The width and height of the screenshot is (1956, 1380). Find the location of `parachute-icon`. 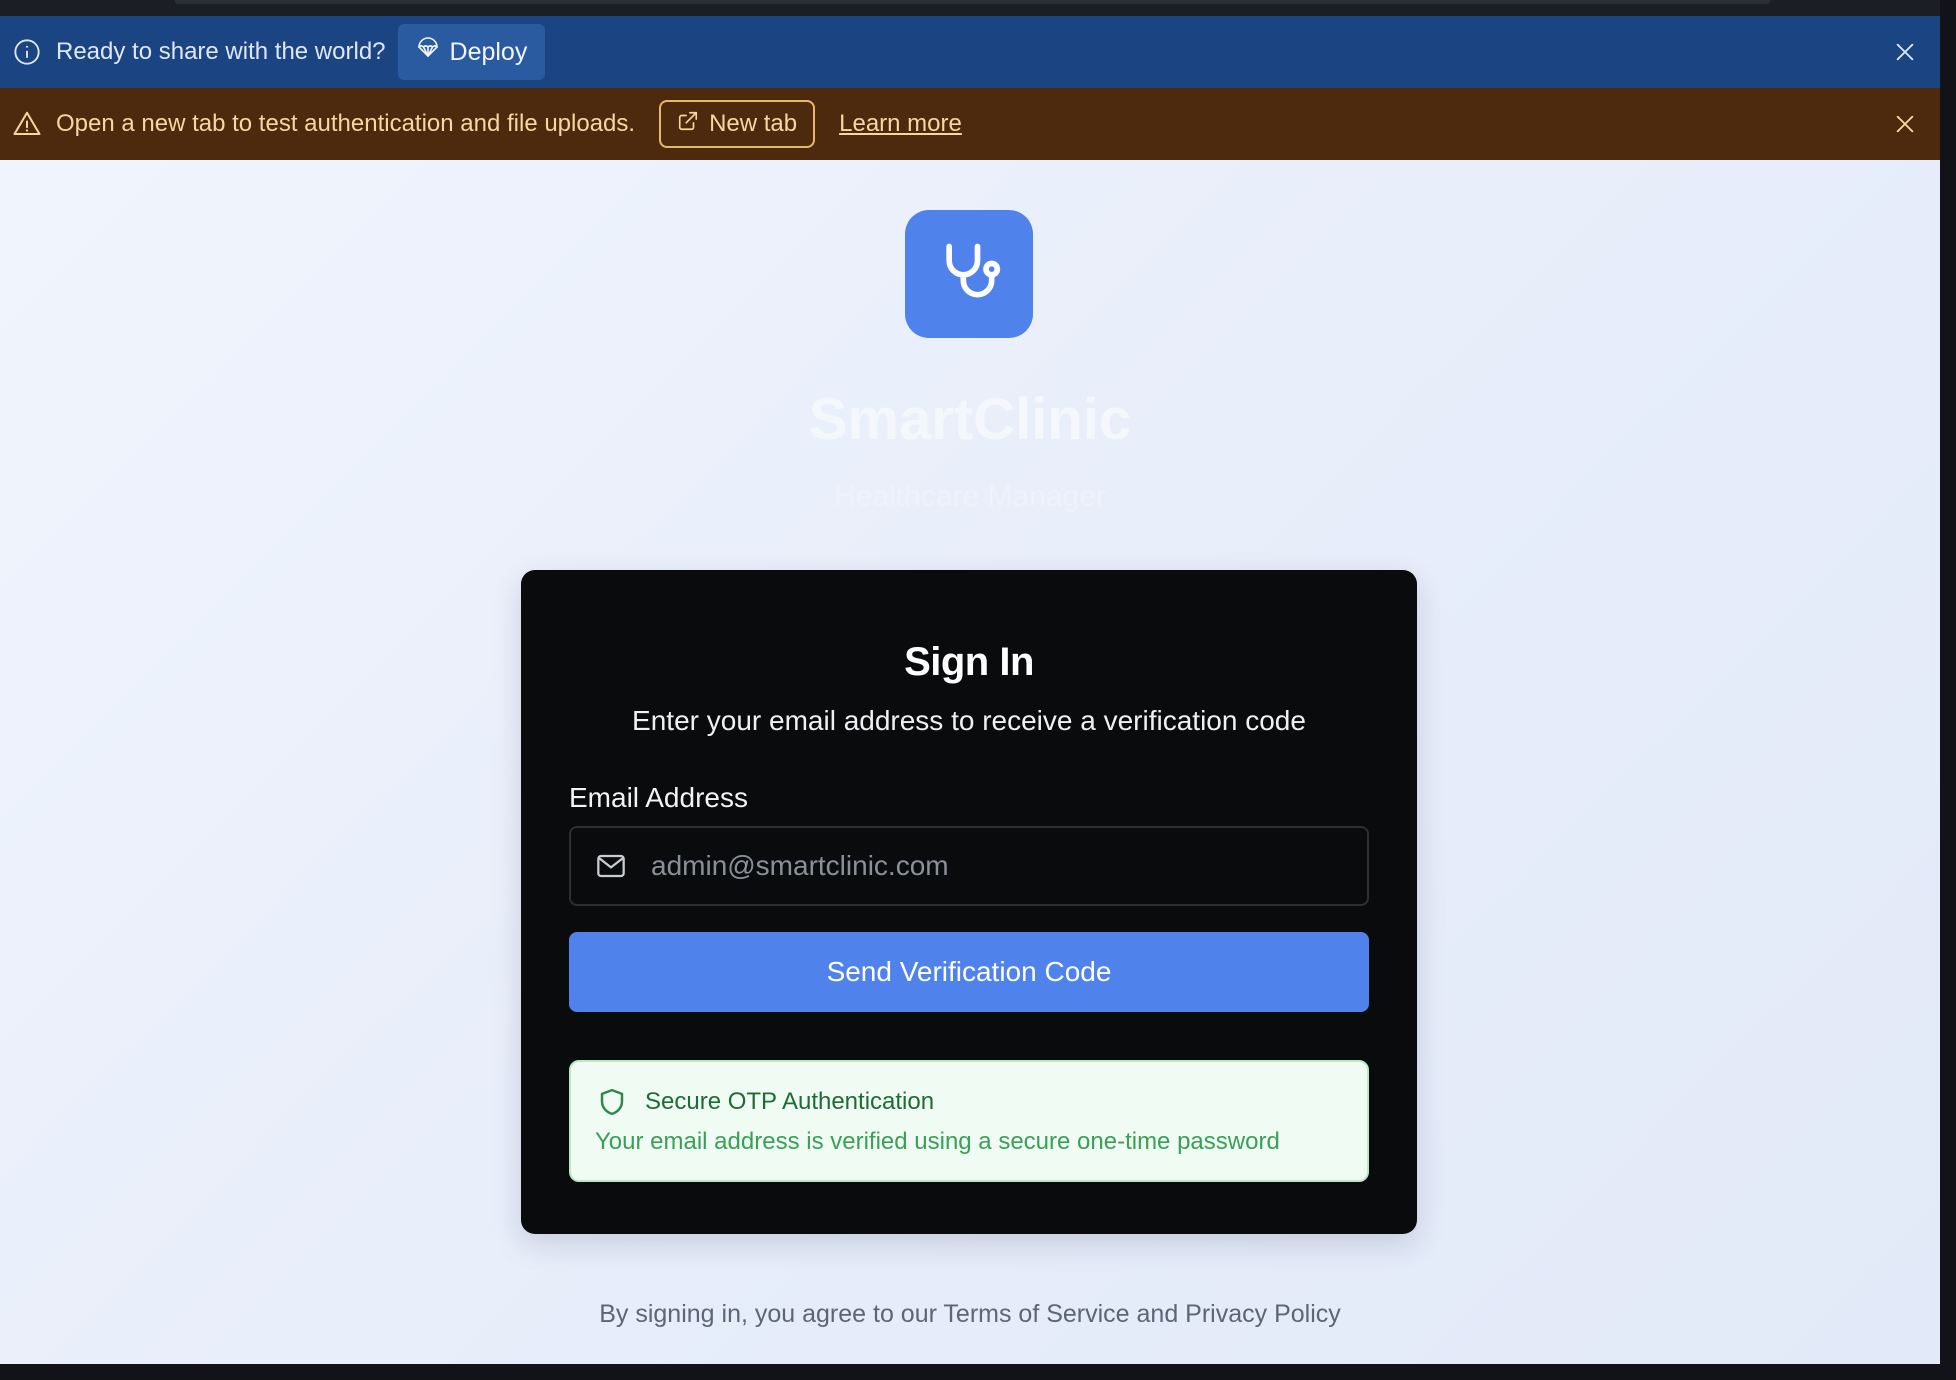

parachute-icon is located at coordinates (428, 52).